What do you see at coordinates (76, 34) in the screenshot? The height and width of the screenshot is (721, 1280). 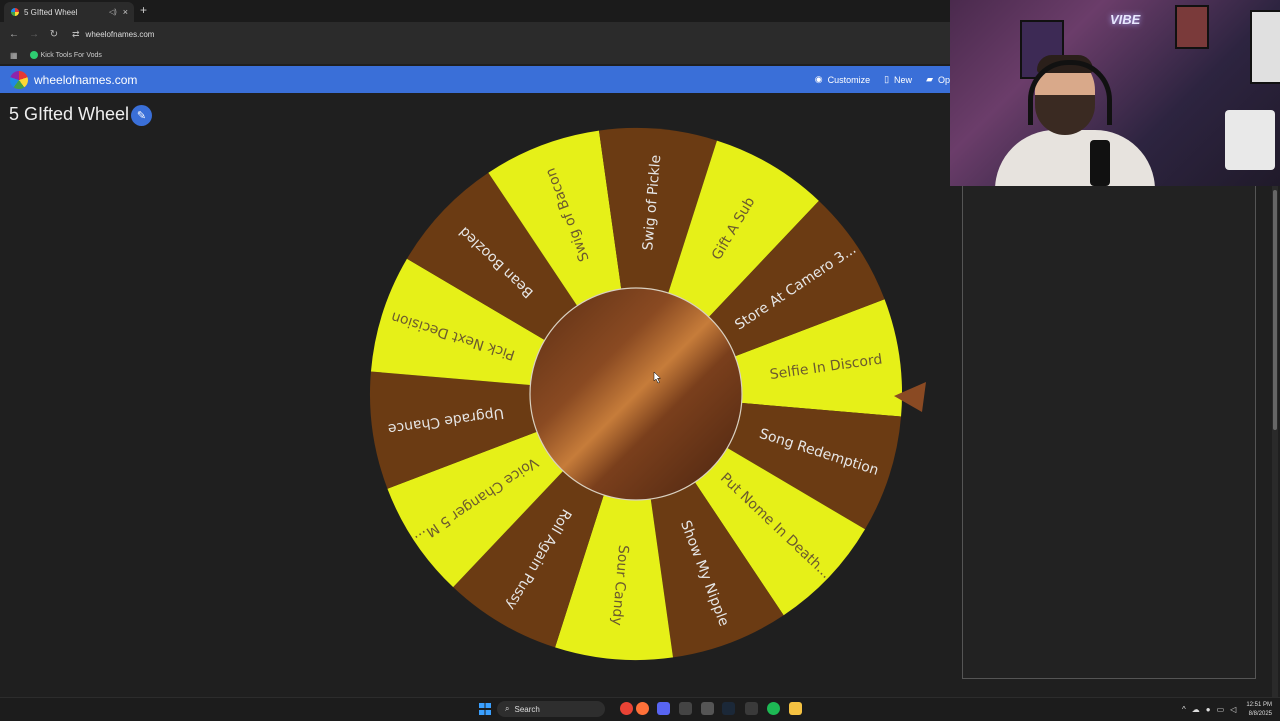 I see `site-info-icon: ⇄` at bounding box center [76, 34].